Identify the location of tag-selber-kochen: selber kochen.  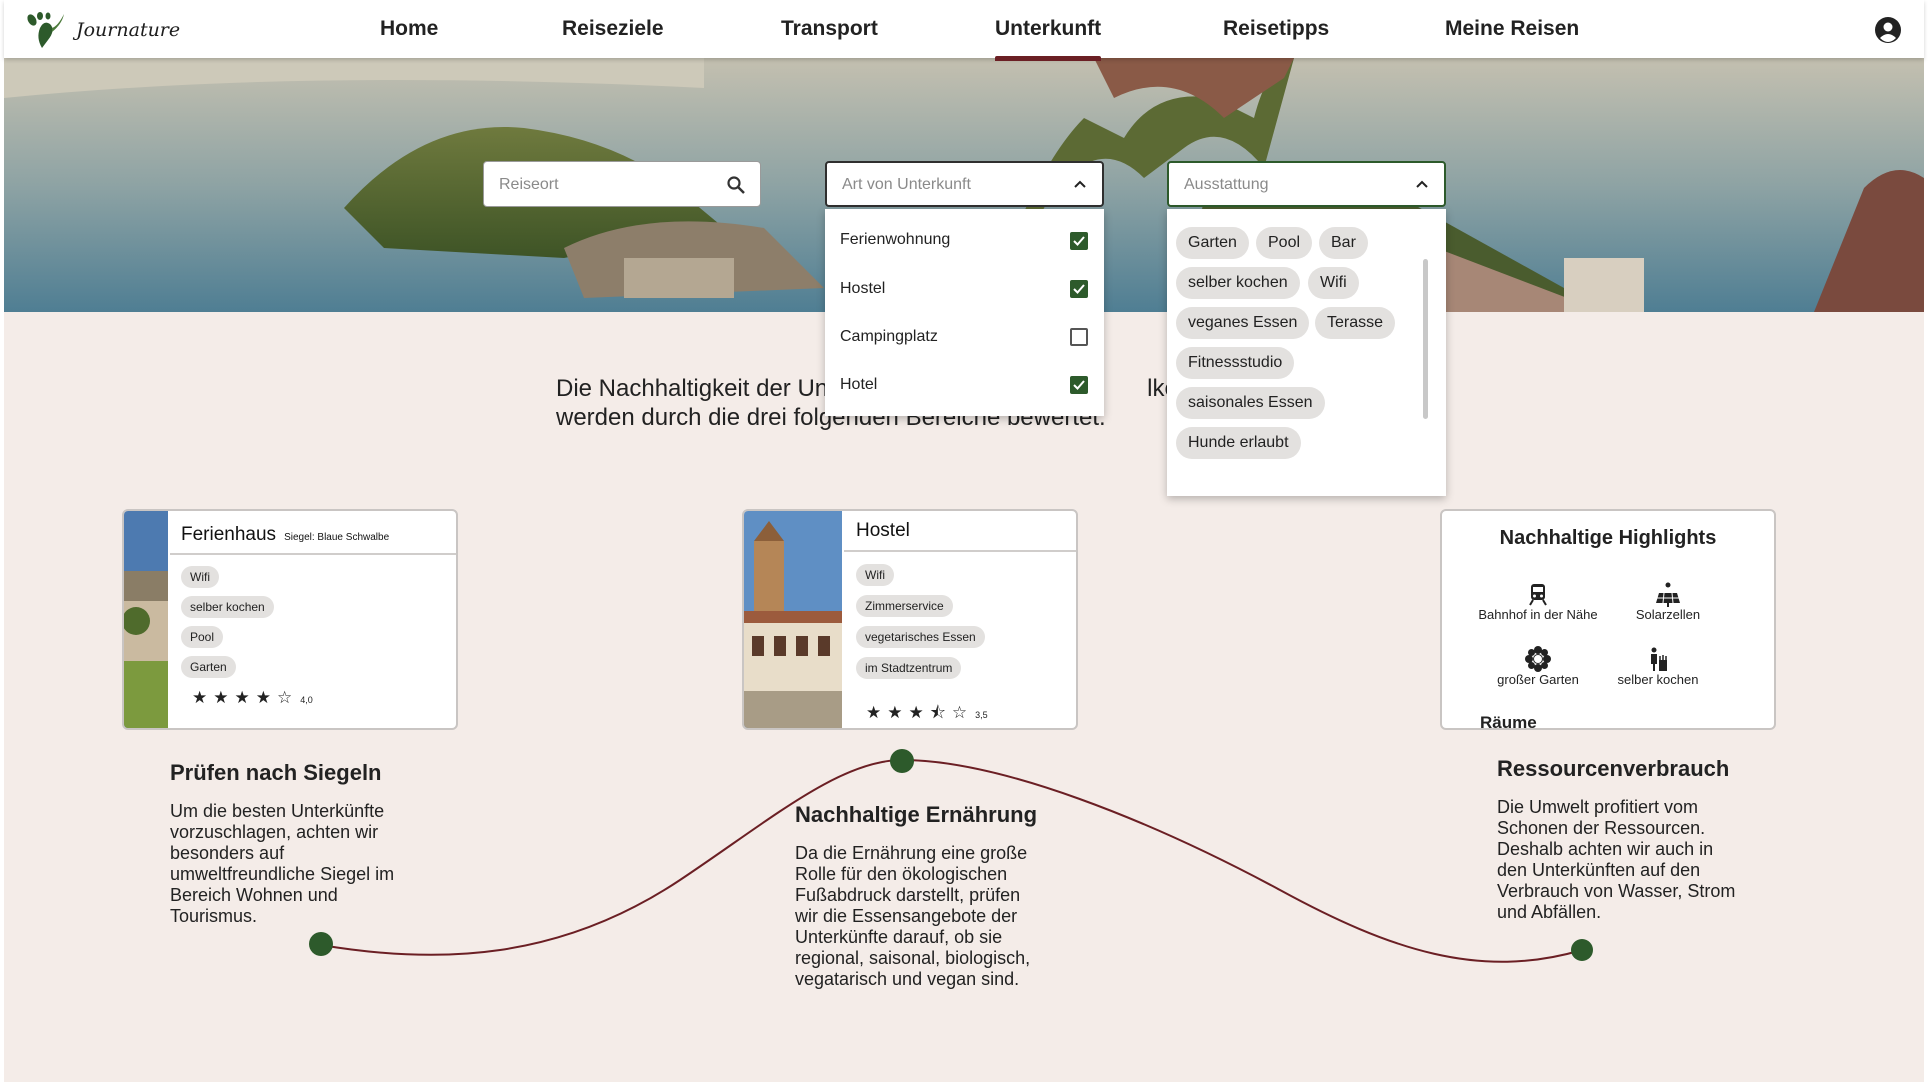
(227, 607).